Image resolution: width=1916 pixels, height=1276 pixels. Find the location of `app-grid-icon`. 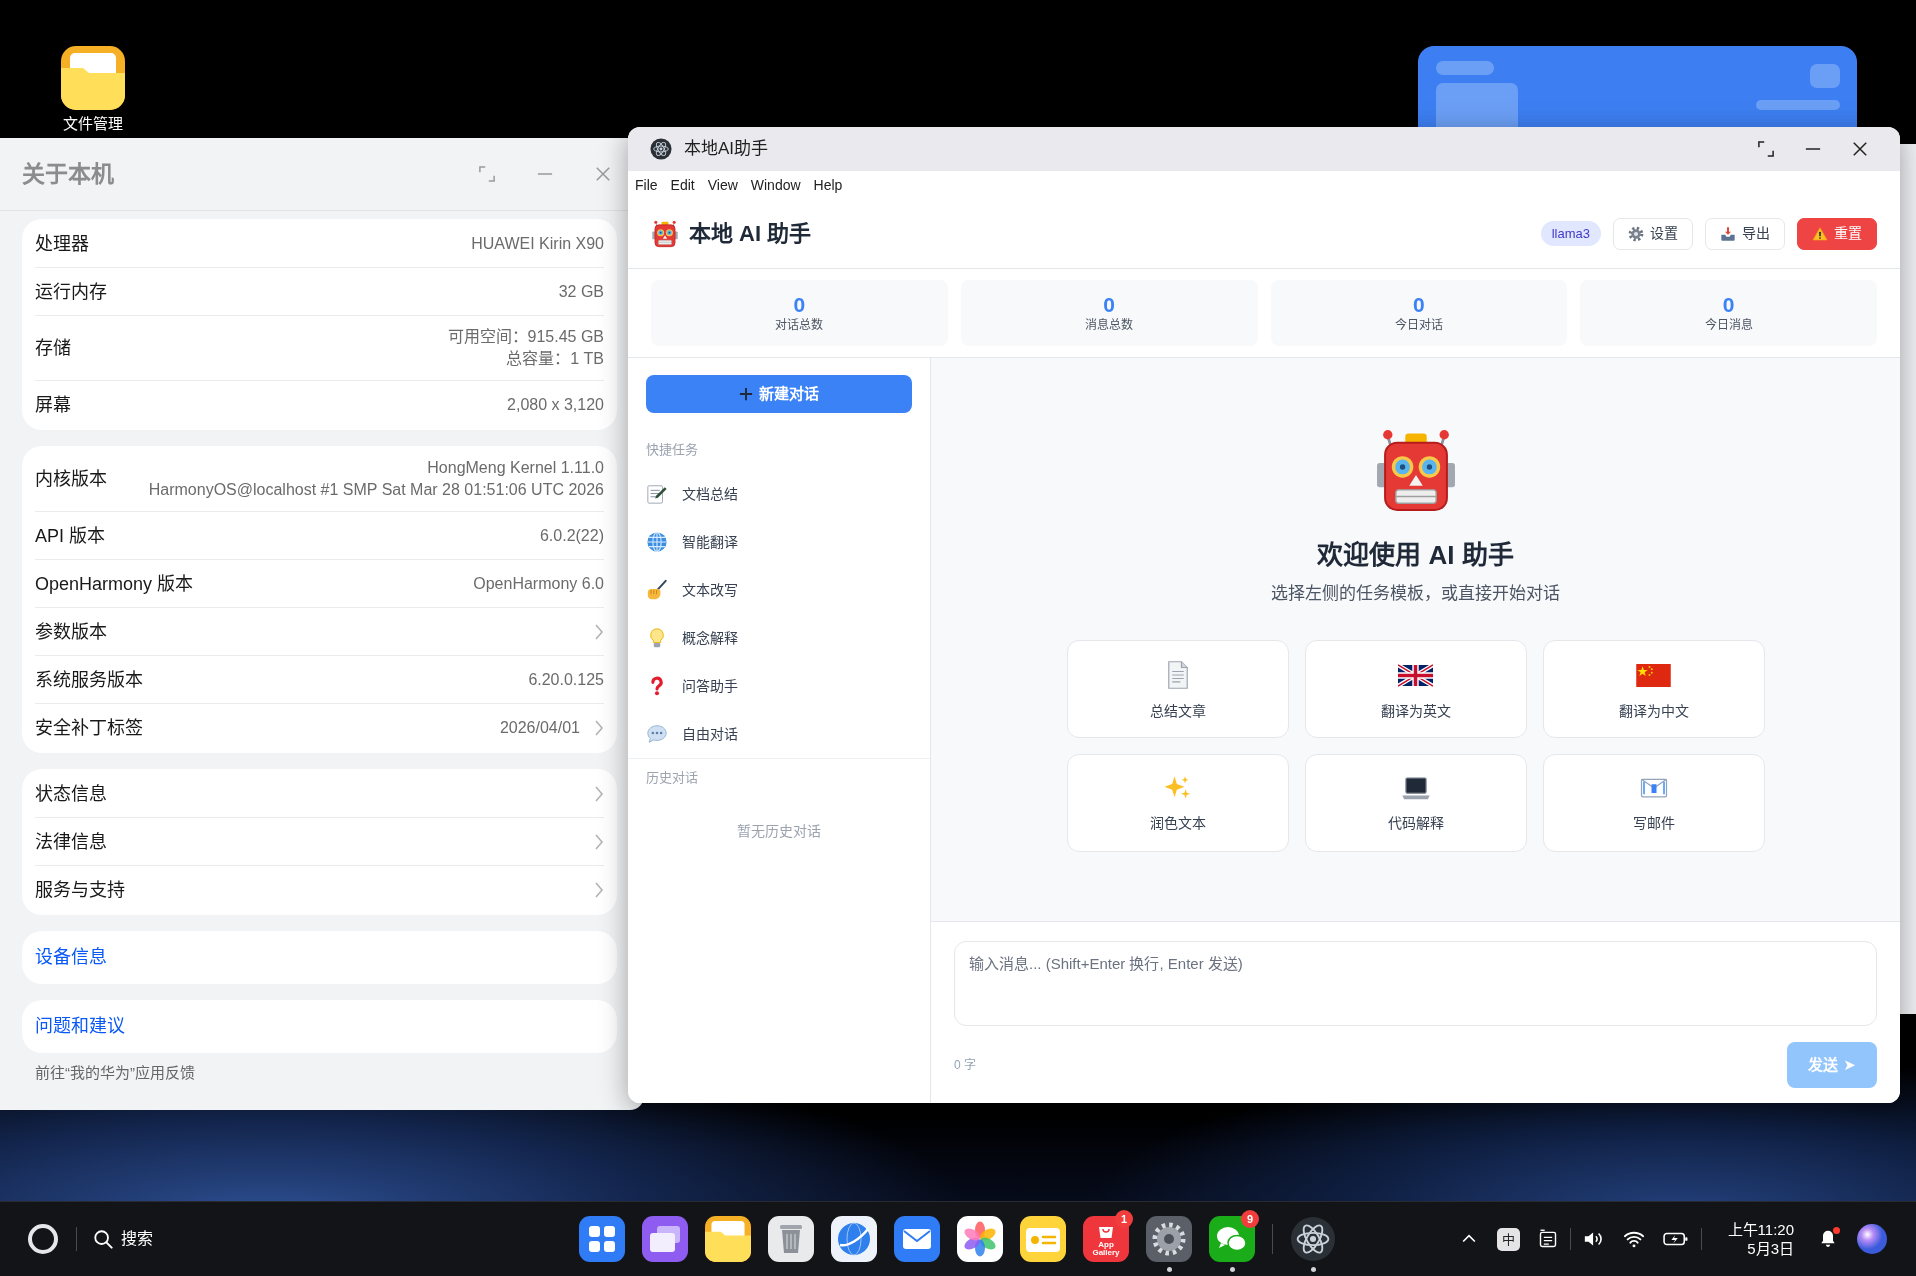

app-grid-icon is located at coordinates (602, 1239).